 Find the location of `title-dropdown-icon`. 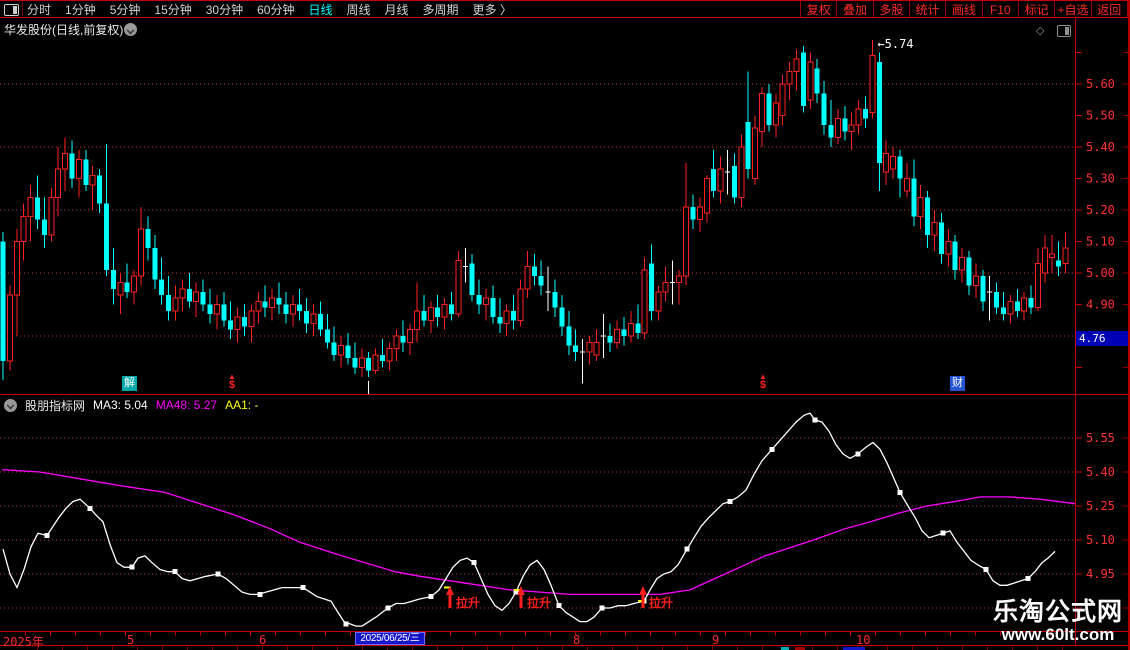

title-dropdown-icon is located at coordinates (130, 29).